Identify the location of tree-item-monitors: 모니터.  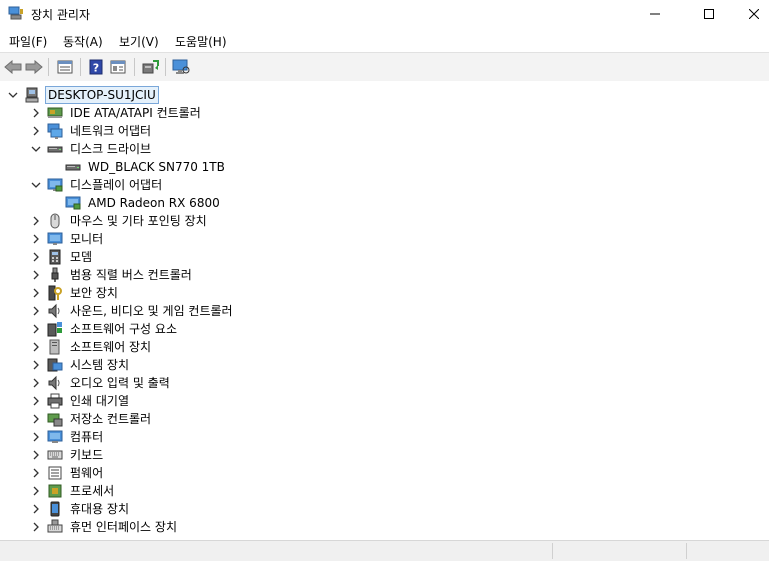
(67, 239).